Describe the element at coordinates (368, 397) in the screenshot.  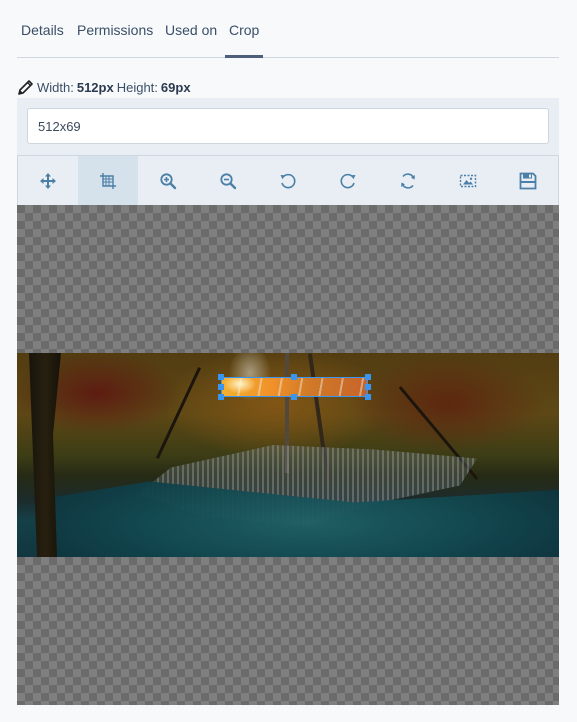
I see `crop-handle-se` at that location.